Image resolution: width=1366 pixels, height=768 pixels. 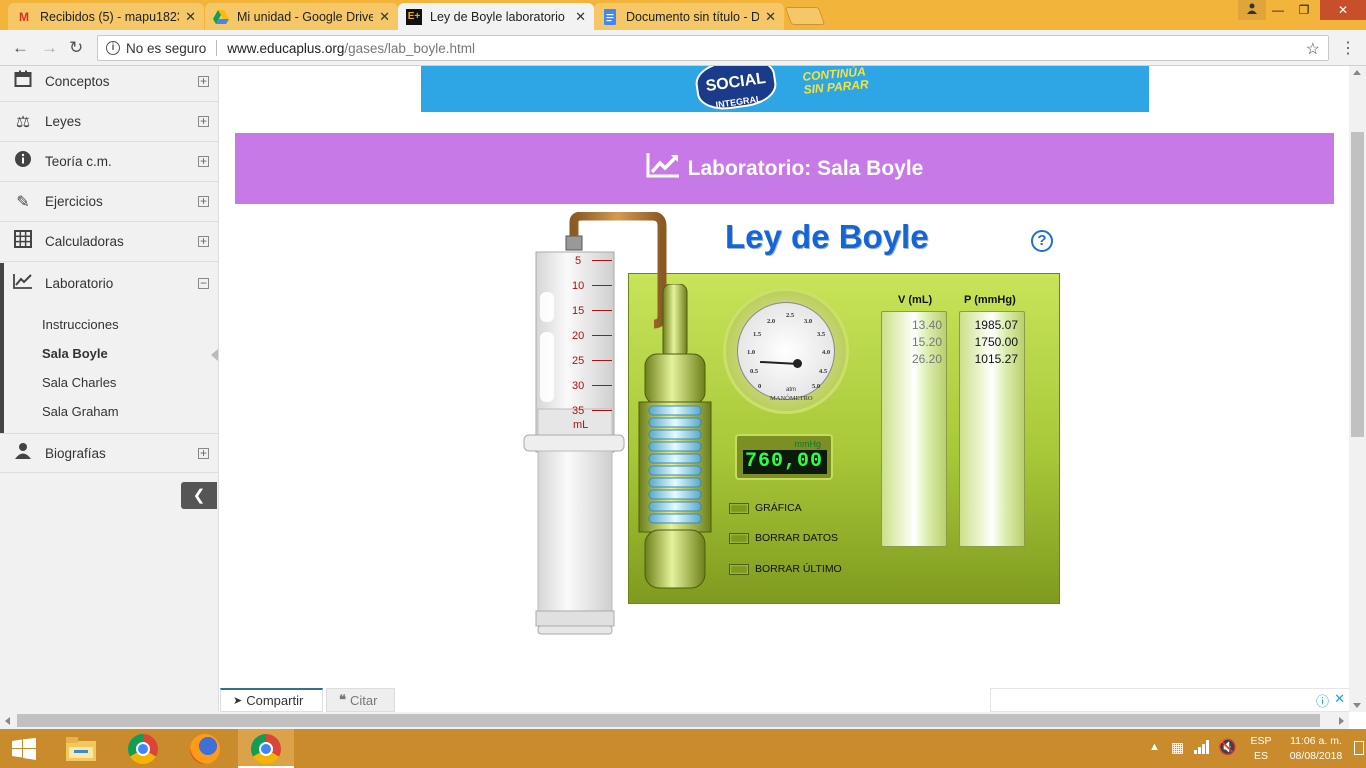 I want to click on tick-label: 10, so click(x=578, y=286).